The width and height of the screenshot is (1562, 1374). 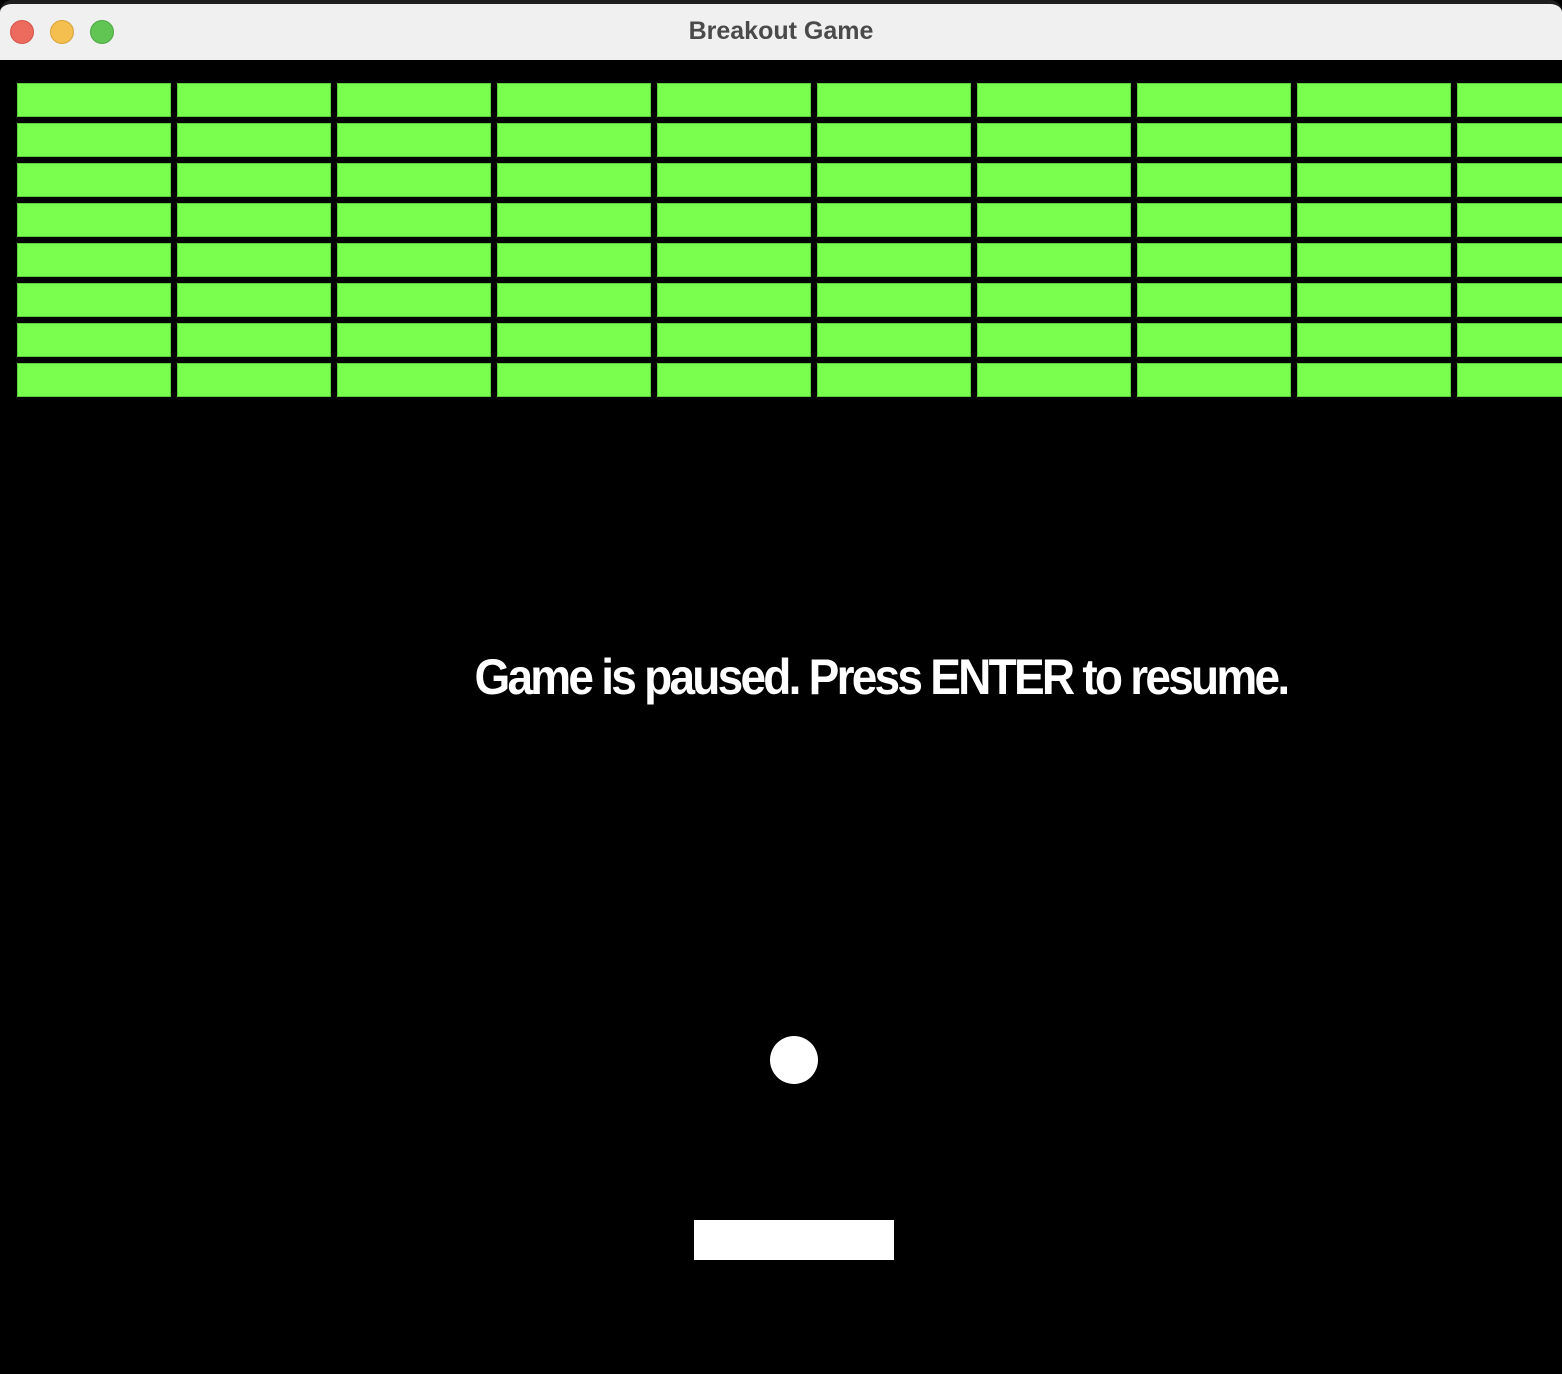 What do you see at coordinates (794, 1060) in the screenshot?
I see `ball` at bounding box center [794, 1060].